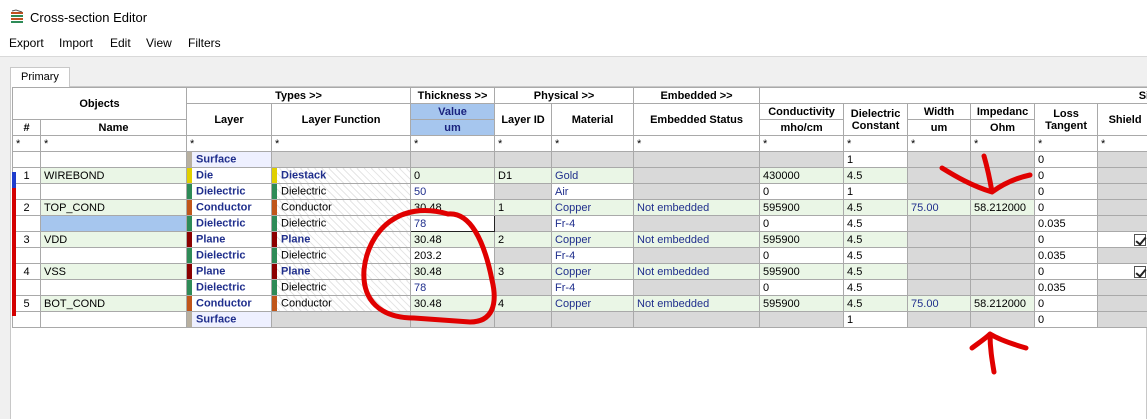 The height and width of the screenshot is (419, 1147). What do you see at coordinates (593, 223) in the screenshot?
I see `row-material: Fr-4` at bounding box center [593, 223].